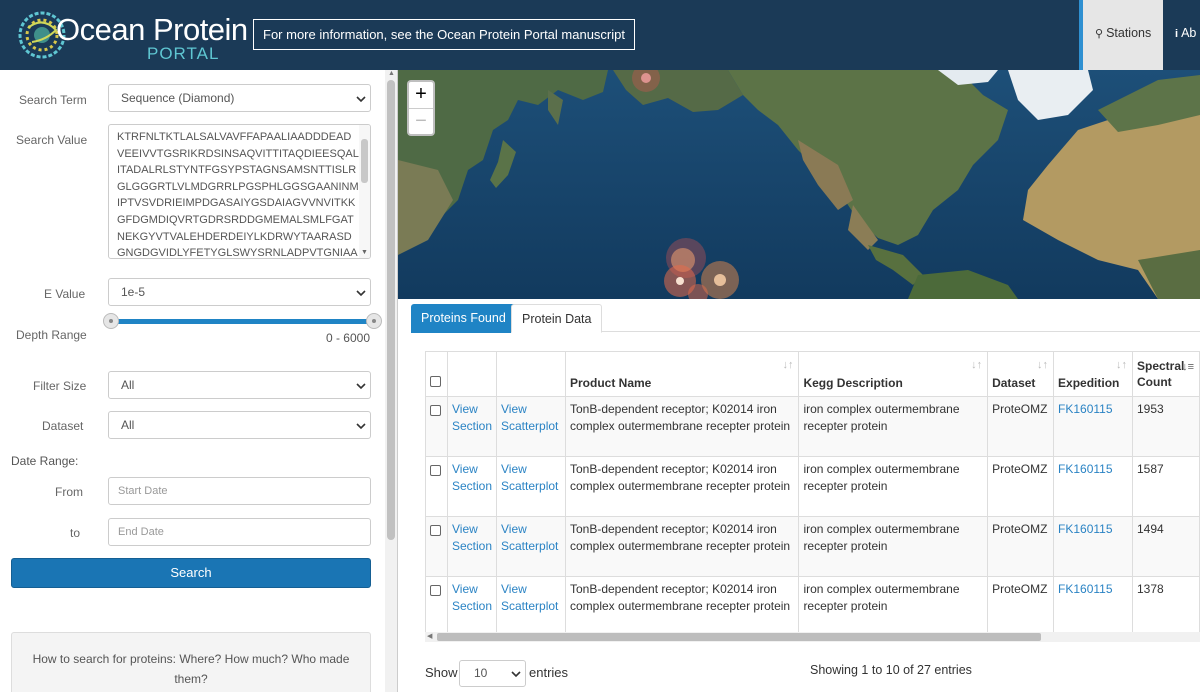 This screenshot has width=1200, height=692. Describe the element at coordinates (1166, 546) in the screenshot. I see `spectral-count-cell: 1494` at that location.